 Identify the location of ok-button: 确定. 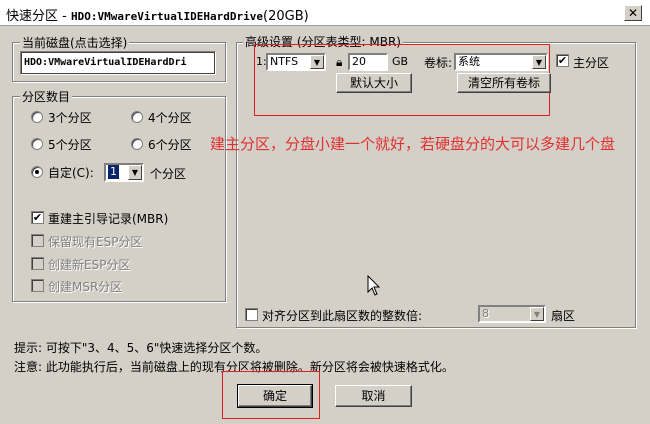
(275, 396).